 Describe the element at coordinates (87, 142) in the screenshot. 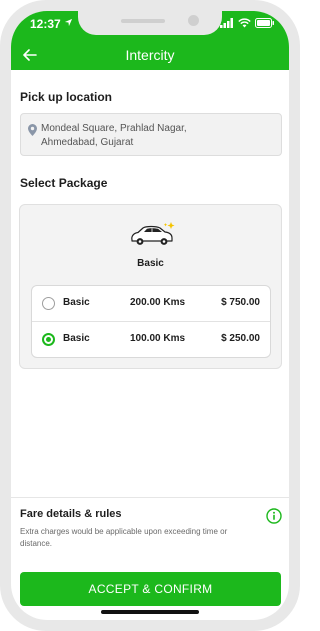

I see `pickup-address-line2: Ahmedabad, Gujarat` at that location.